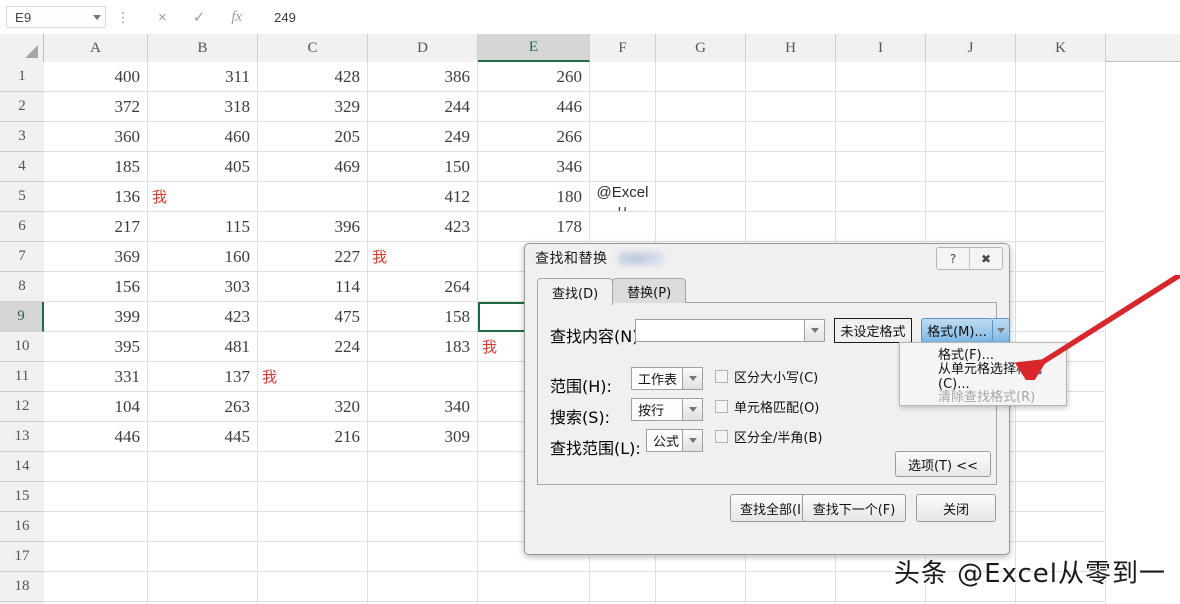 This screenshot has height=604, width=1180. I want to click on cell-c14, so click(313, 467).